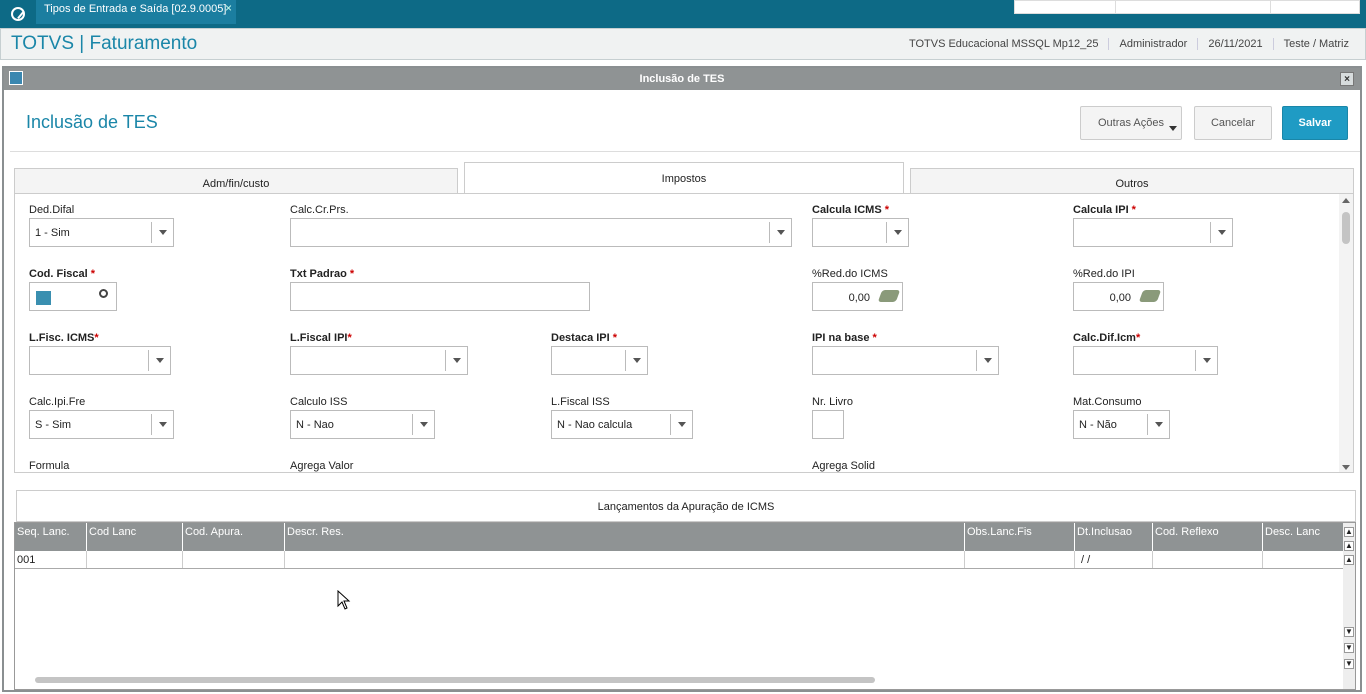  Describe the element at coordinates (1145, 360) in the screenshot. I see `calc-dif-icm-select` at that location.